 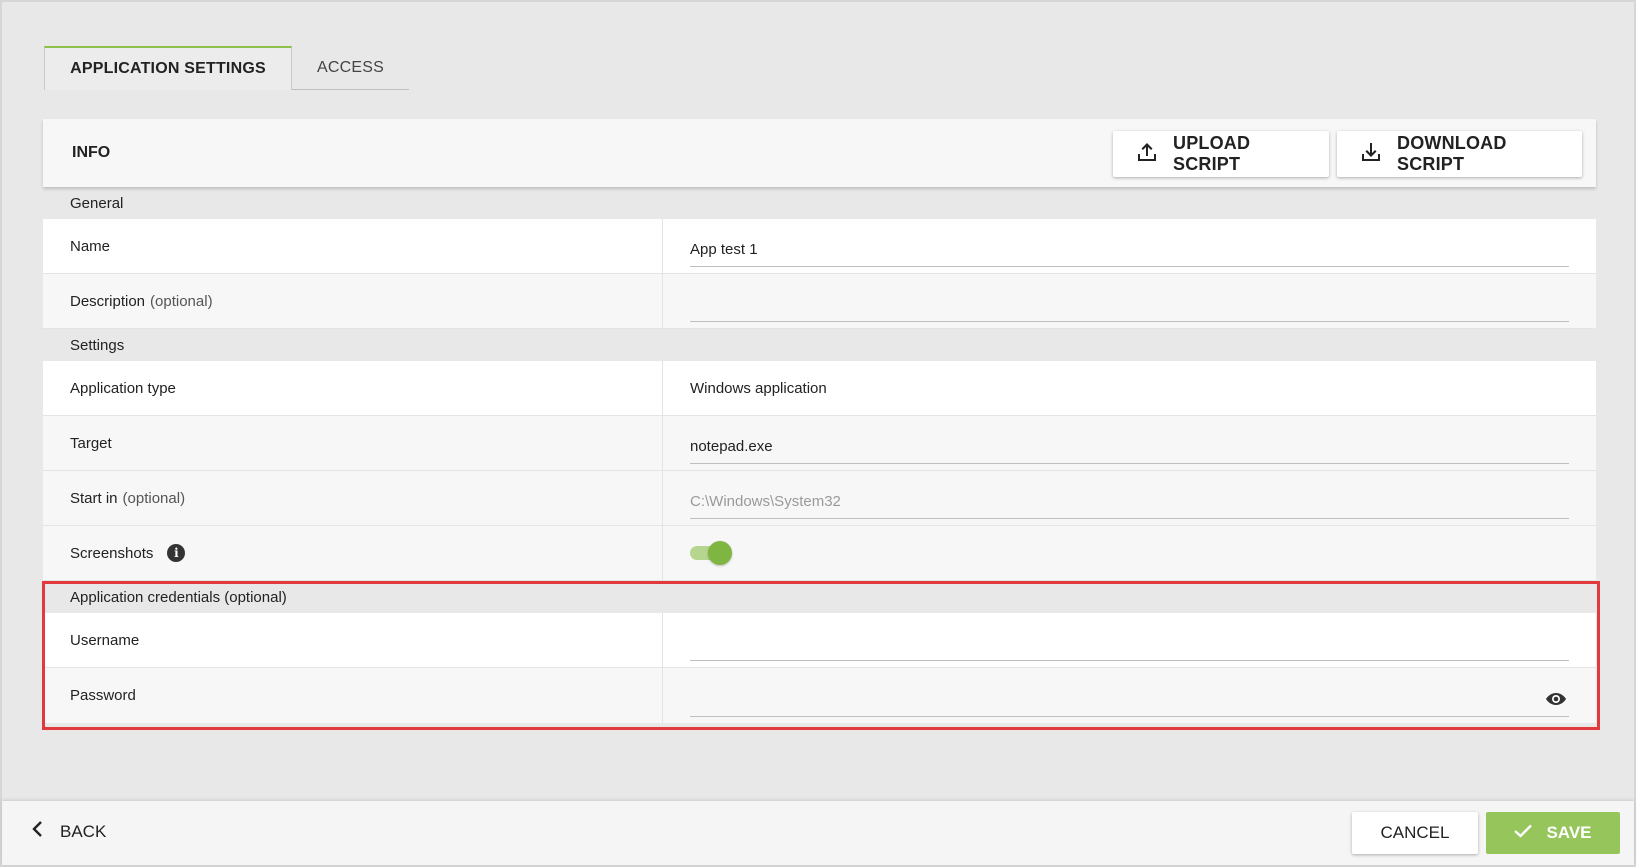 I want to click on username-cell, so click(x=1129, y=640).